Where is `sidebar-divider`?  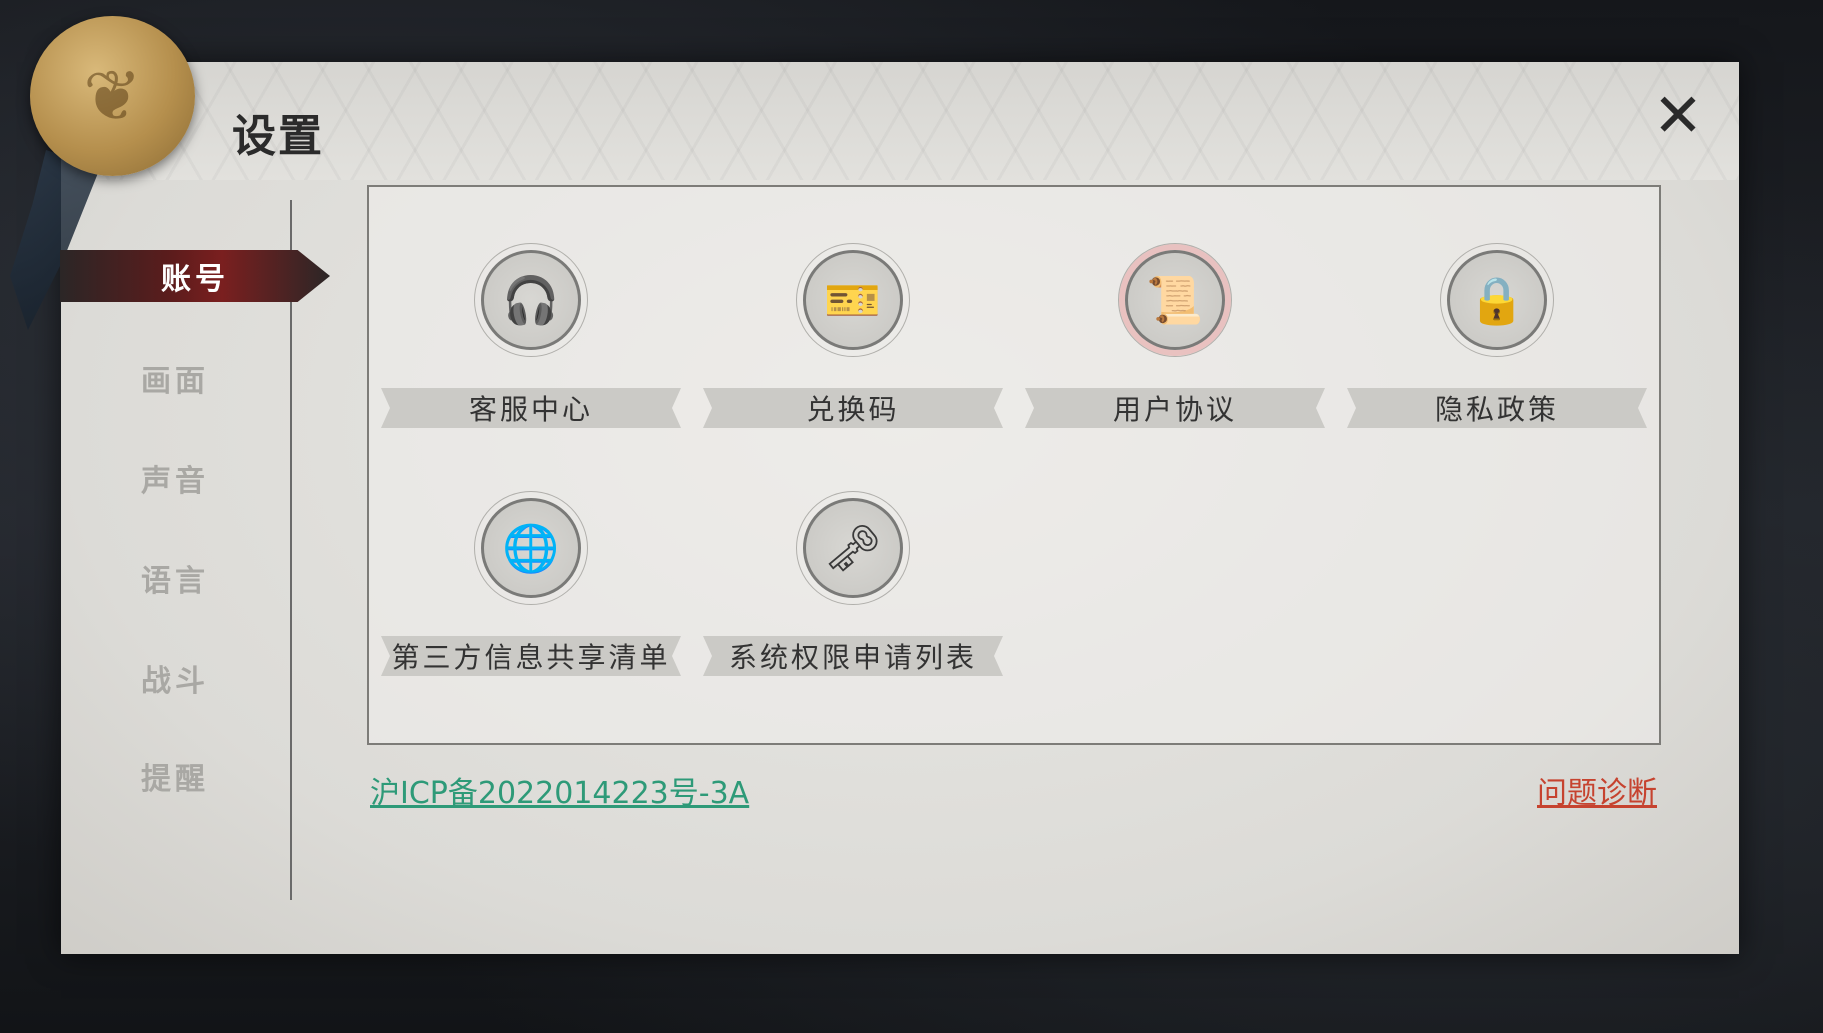 sidebar-divider is located at coordinates (291, 550).